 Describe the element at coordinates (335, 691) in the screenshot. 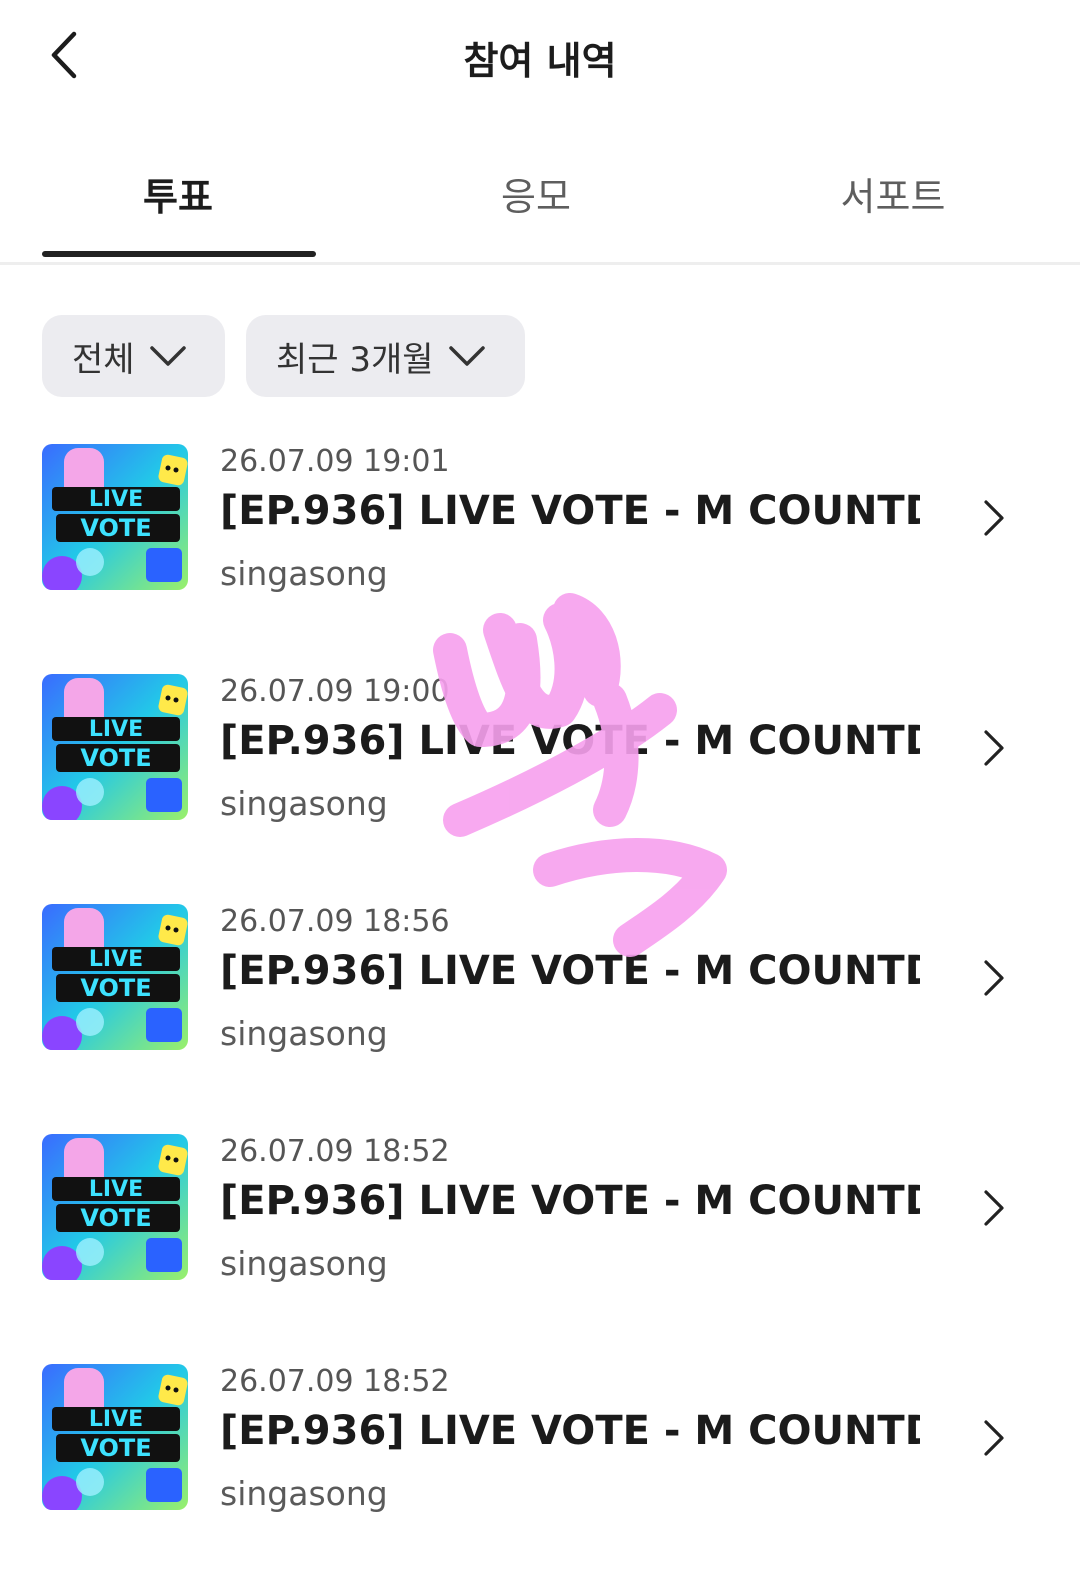

I see `item-date: 26.07.09 19:00` at that location.